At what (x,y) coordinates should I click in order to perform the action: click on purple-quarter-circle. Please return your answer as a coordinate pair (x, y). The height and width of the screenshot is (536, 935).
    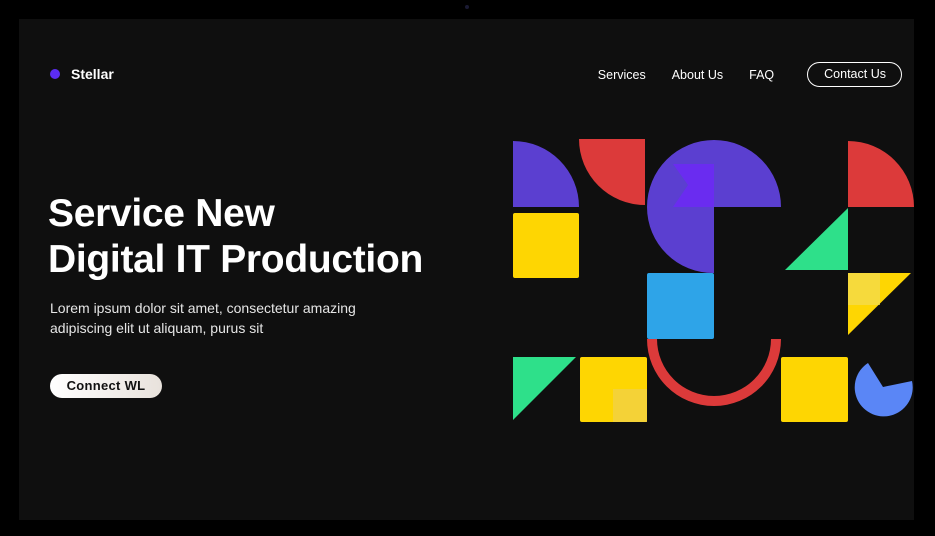
    Looking at the image, I should click on (546, 174).